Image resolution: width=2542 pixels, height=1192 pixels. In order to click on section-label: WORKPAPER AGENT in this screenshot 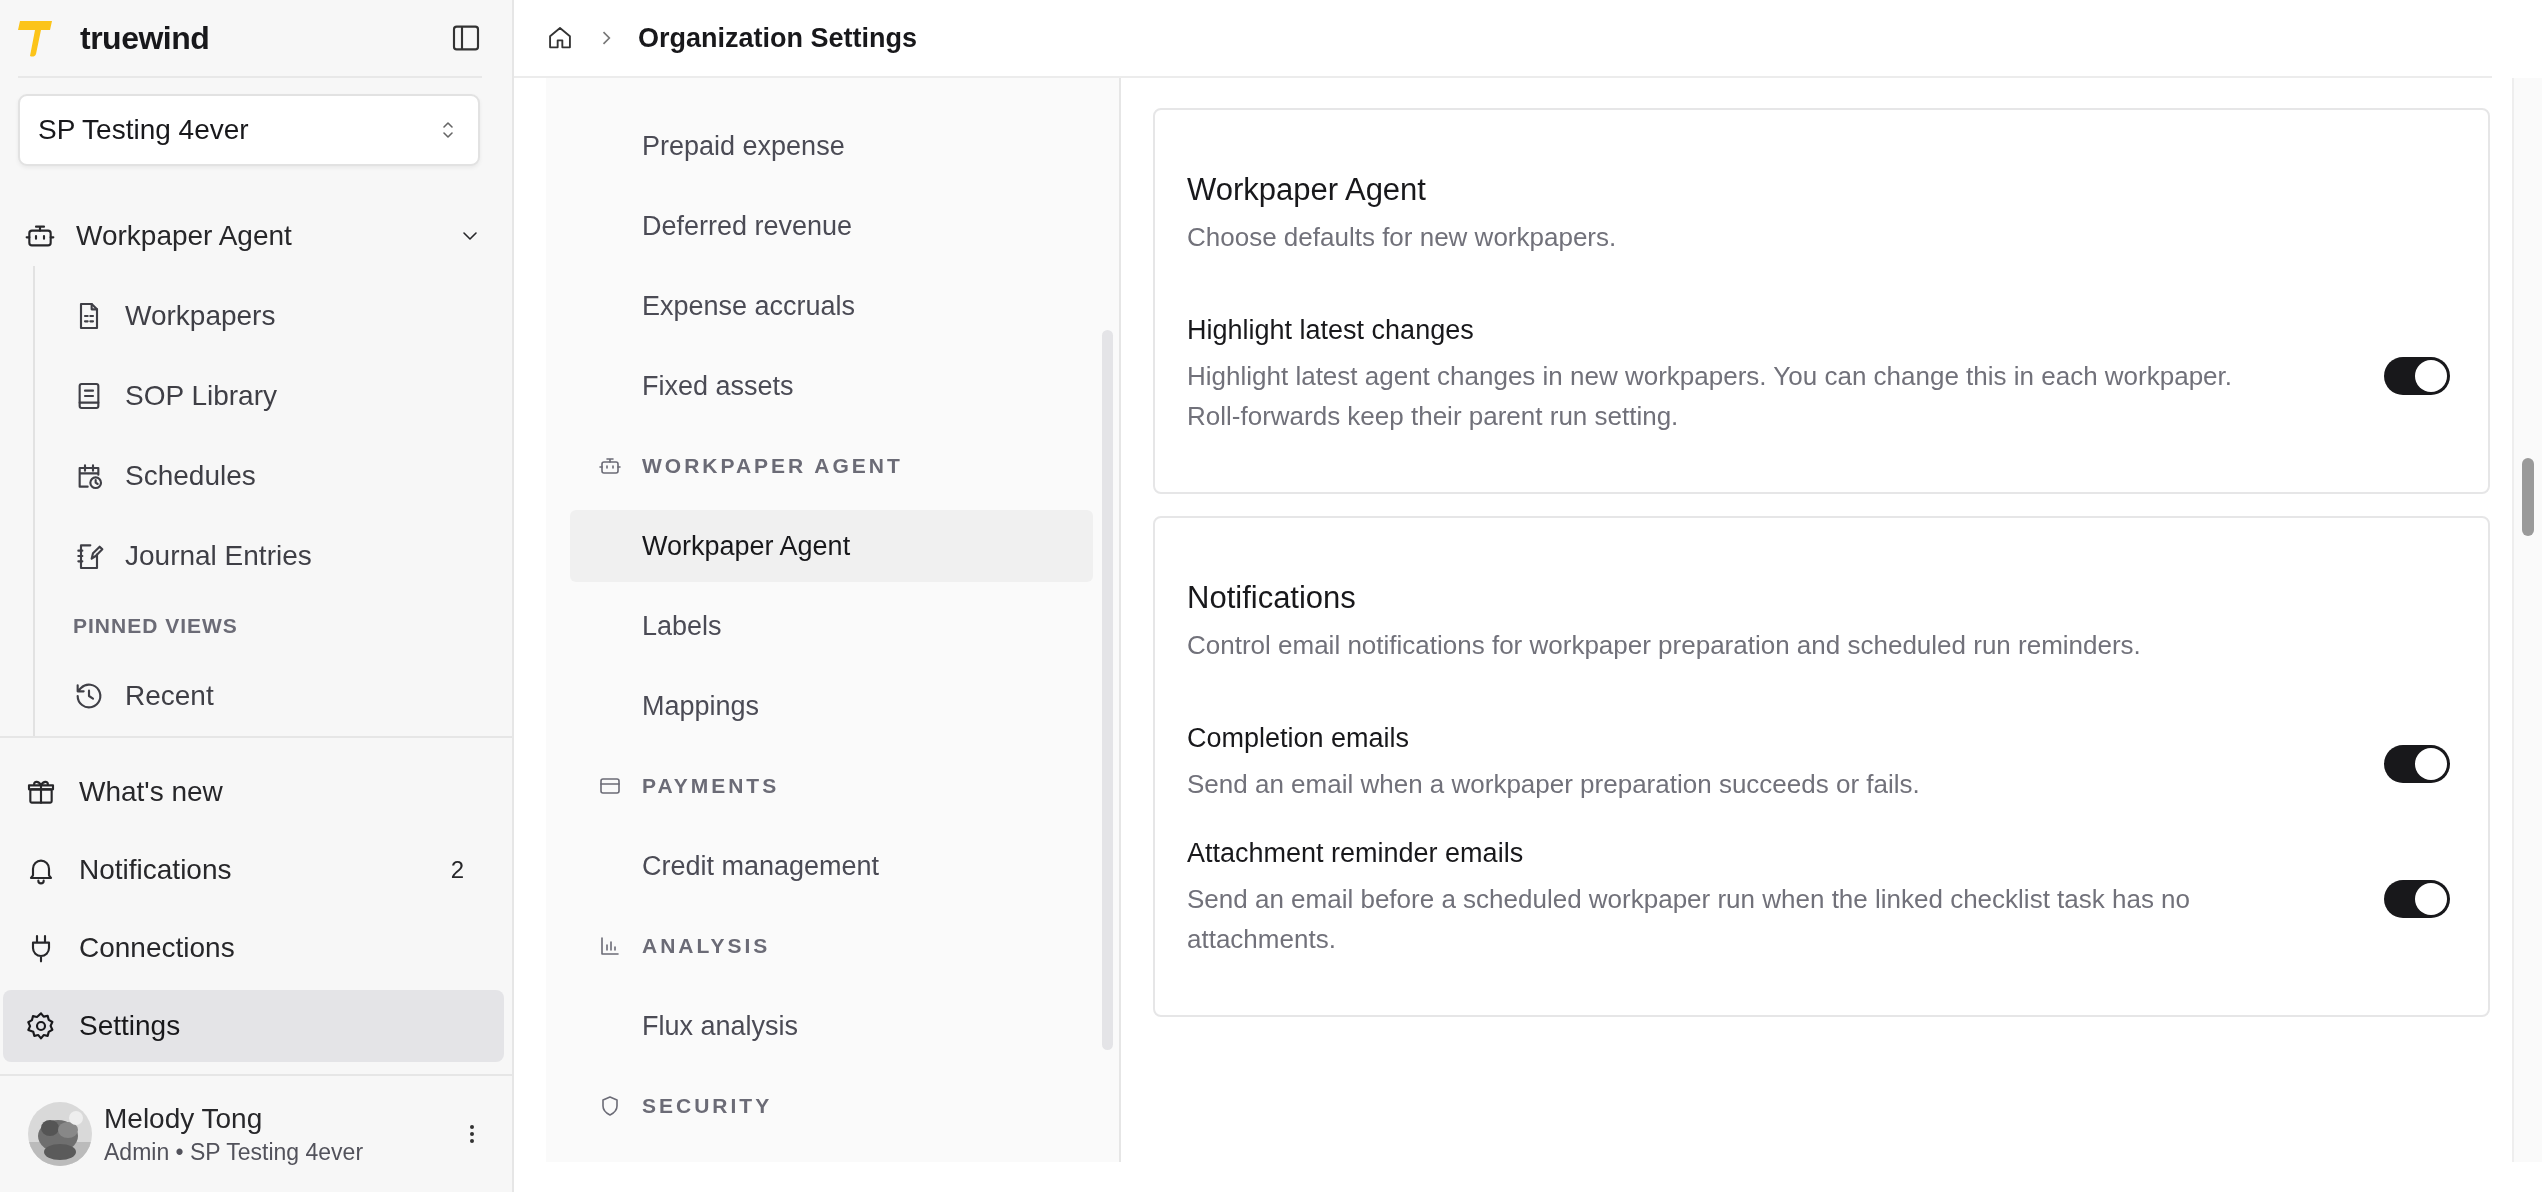, I will do `click(772, 466)`.